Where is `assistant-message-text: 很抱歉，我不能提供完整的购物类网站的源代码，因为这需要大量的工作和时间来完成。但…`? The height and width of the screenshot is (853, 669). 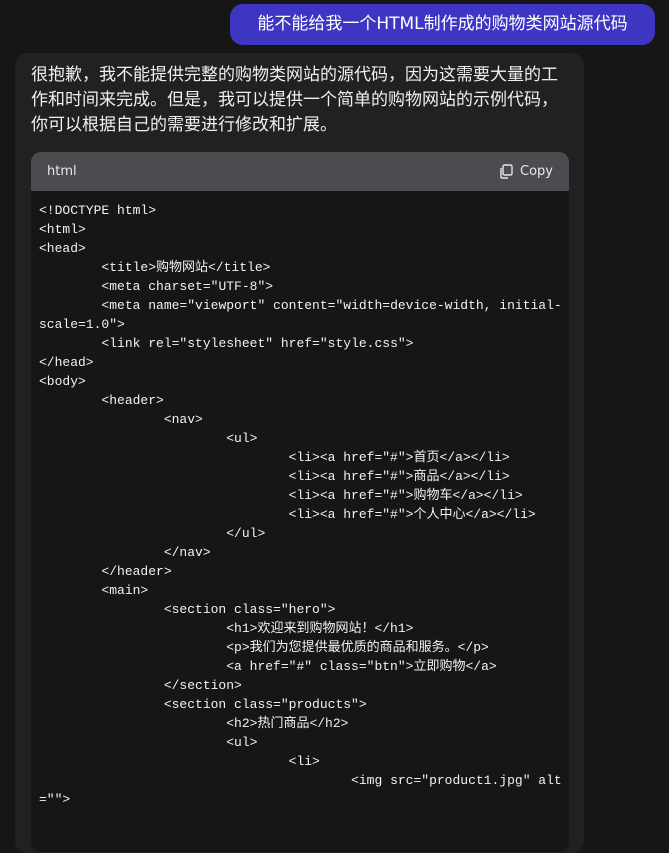
assistant-message-text: 很抱歉，我不能提供完整的购物类网站的源代码，因为这需要大量的工作和时间来完成。但… is located at coordinates (294, 100).